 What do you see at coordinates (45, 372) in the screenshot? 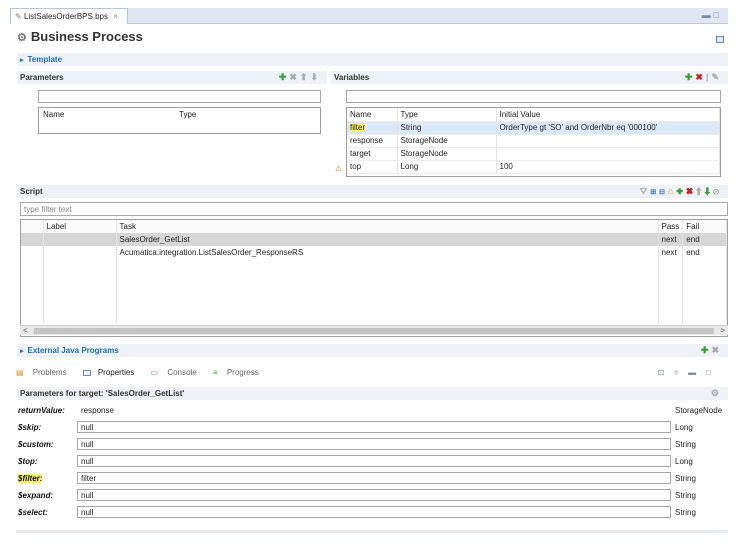
I see `tab-problems: ▤ Problems` at bounding box center [45, 372].